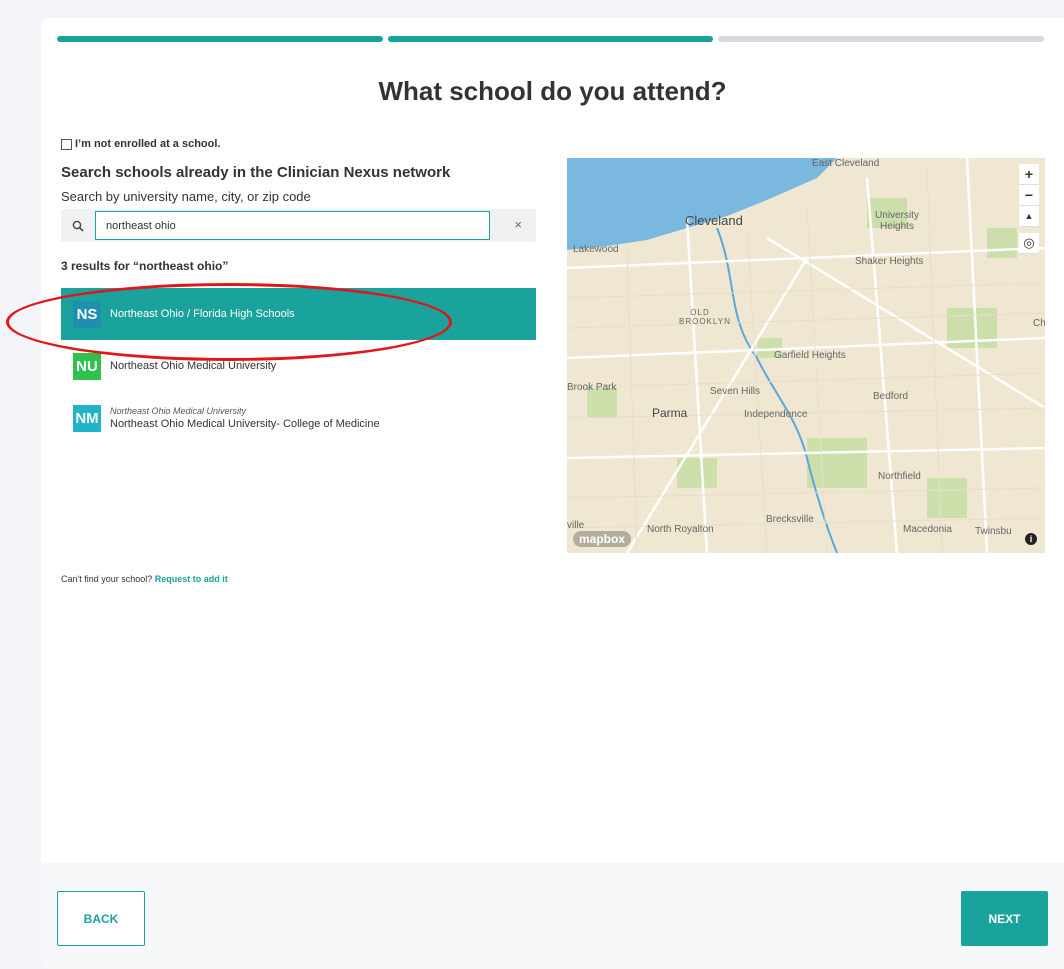  What do you see at coordinates (107, 579) in the screenshot?
I see `cant-find-text: Can't find your school?` at bounding box center [107, 579].